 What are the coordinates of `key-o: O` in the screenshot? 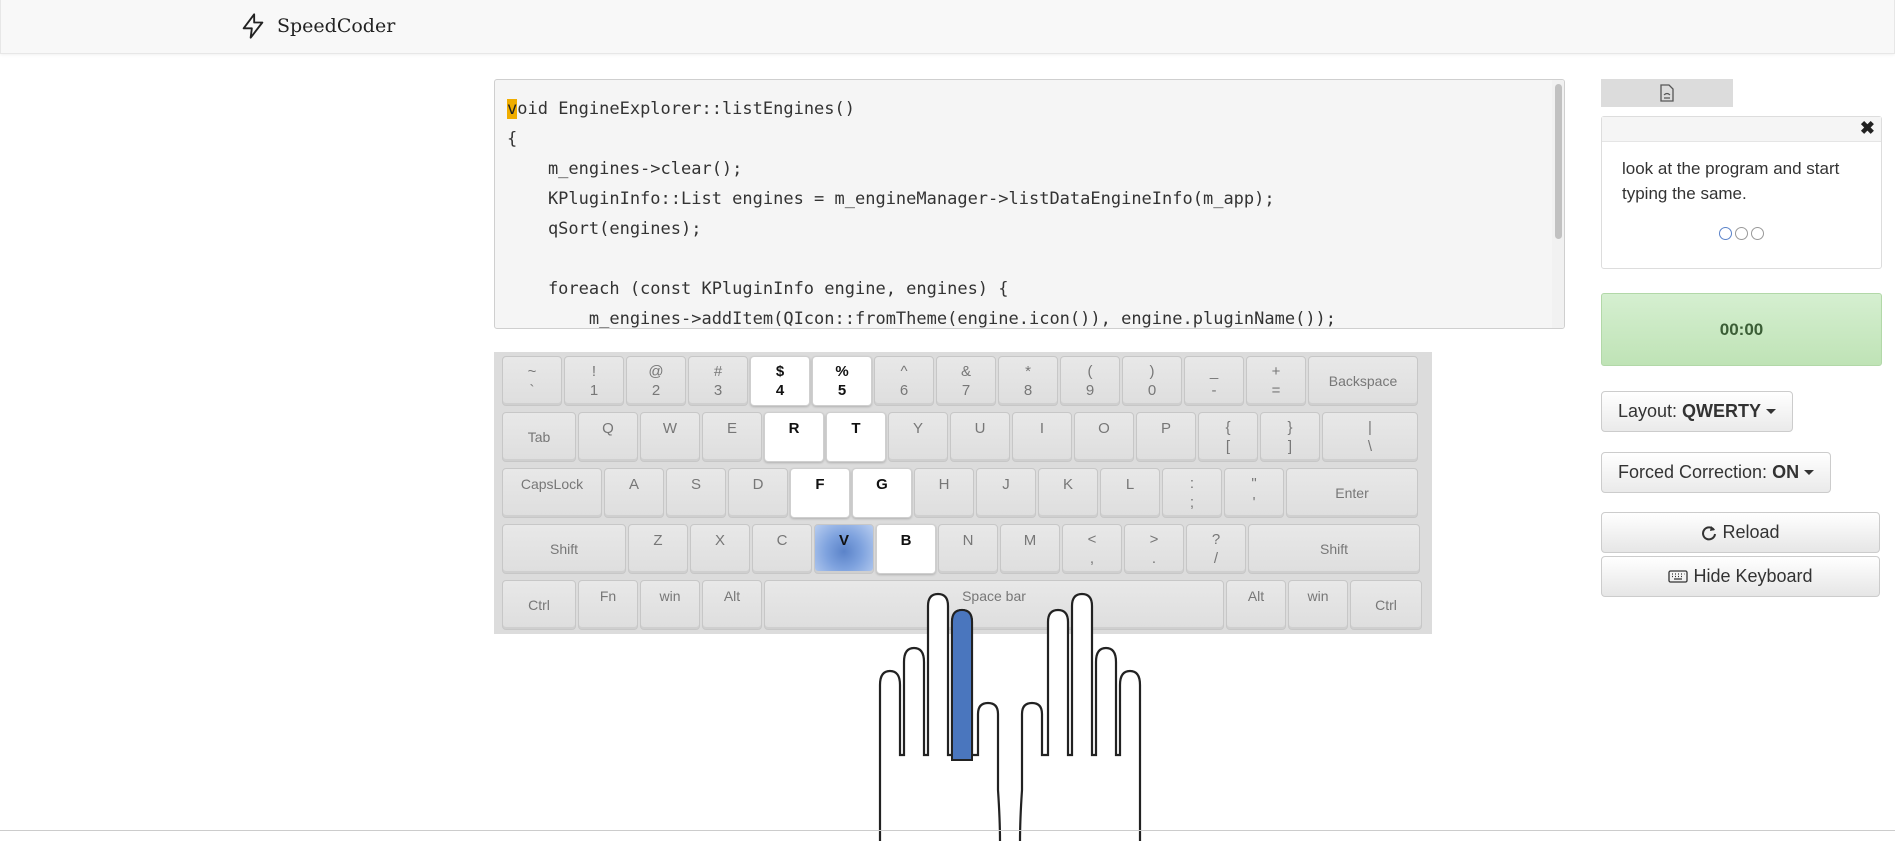 It's located at (1104, 437).